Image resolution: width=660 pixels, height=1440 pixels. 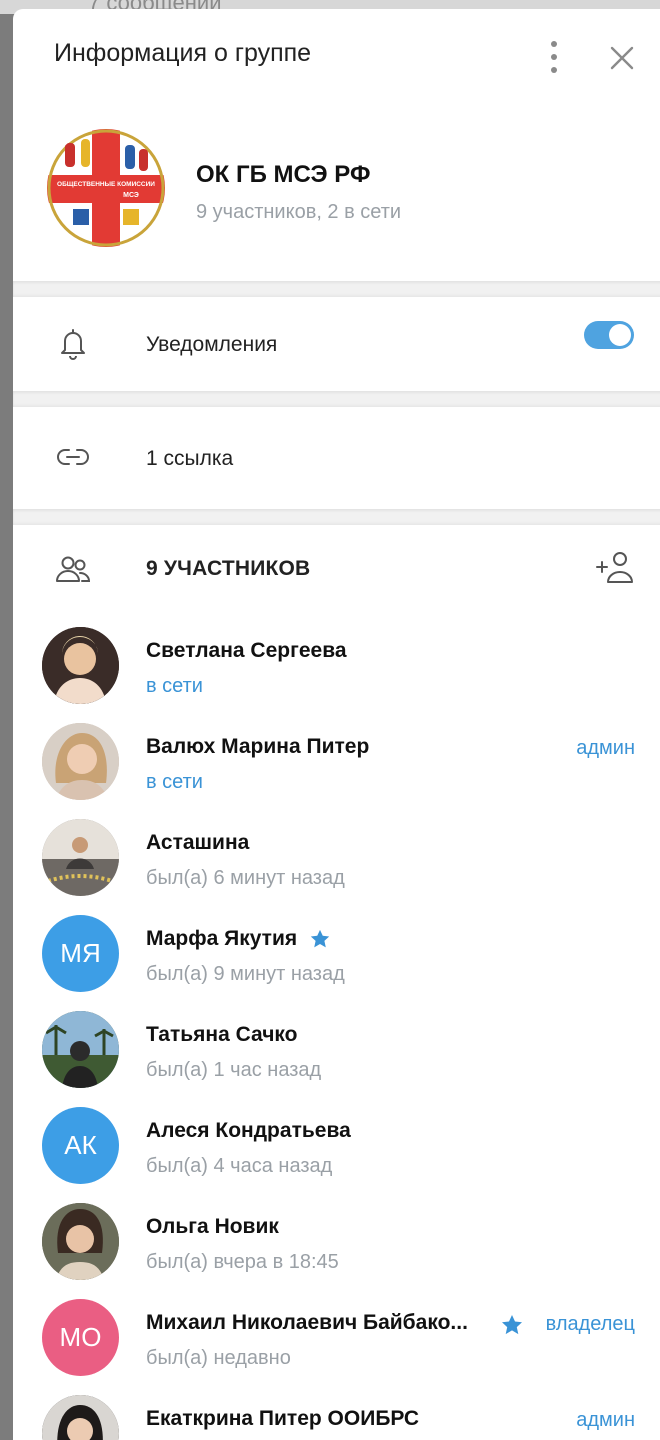 What do you see at coordinates (80, 1337) in the screenshot?
I see `member-avatar: МО` at bounding box center [80, 1337].